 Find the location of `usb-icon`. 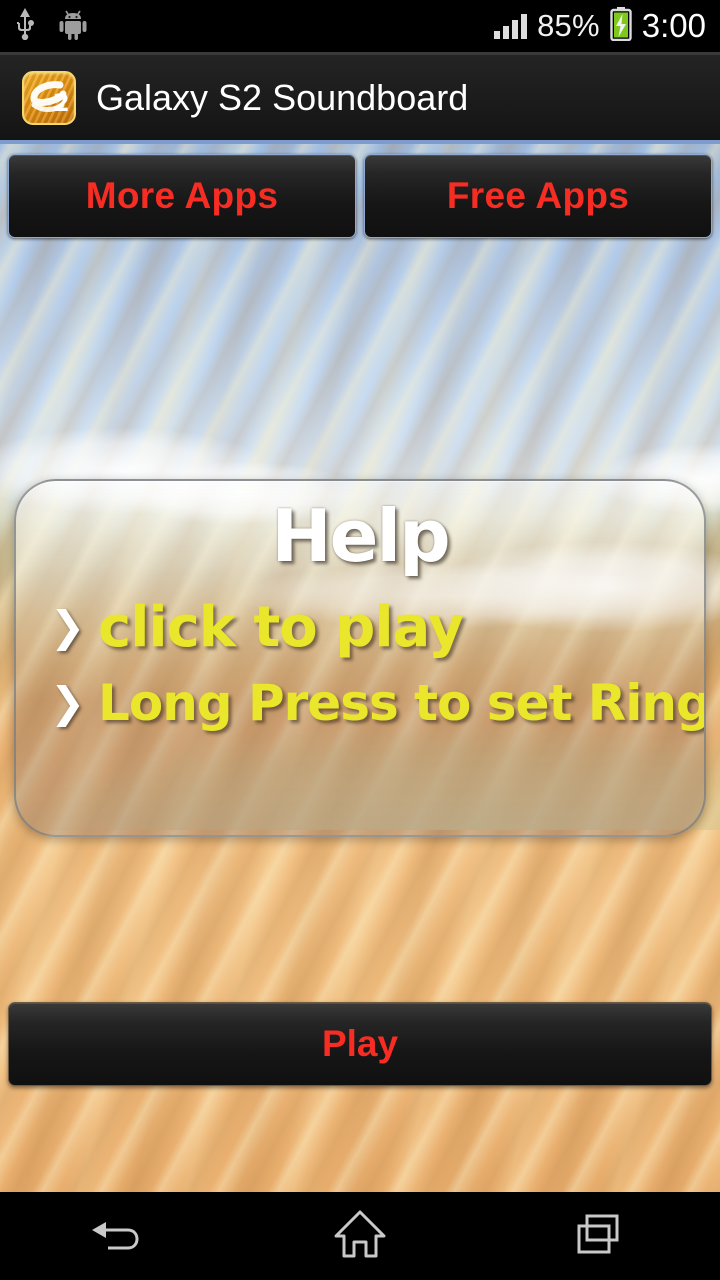

usb-icon is located at coordinates (25, 26).